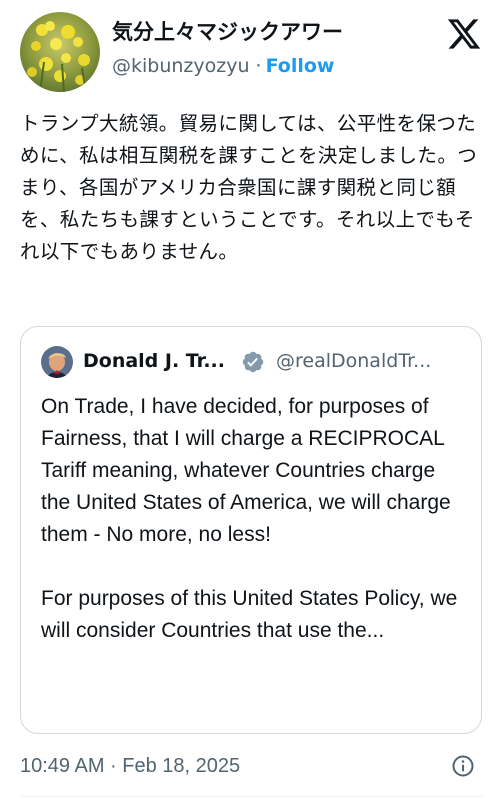 The height and width of the screenshot is (800, 503). I want to click on quoted-author-avatar, so click(57, 362).